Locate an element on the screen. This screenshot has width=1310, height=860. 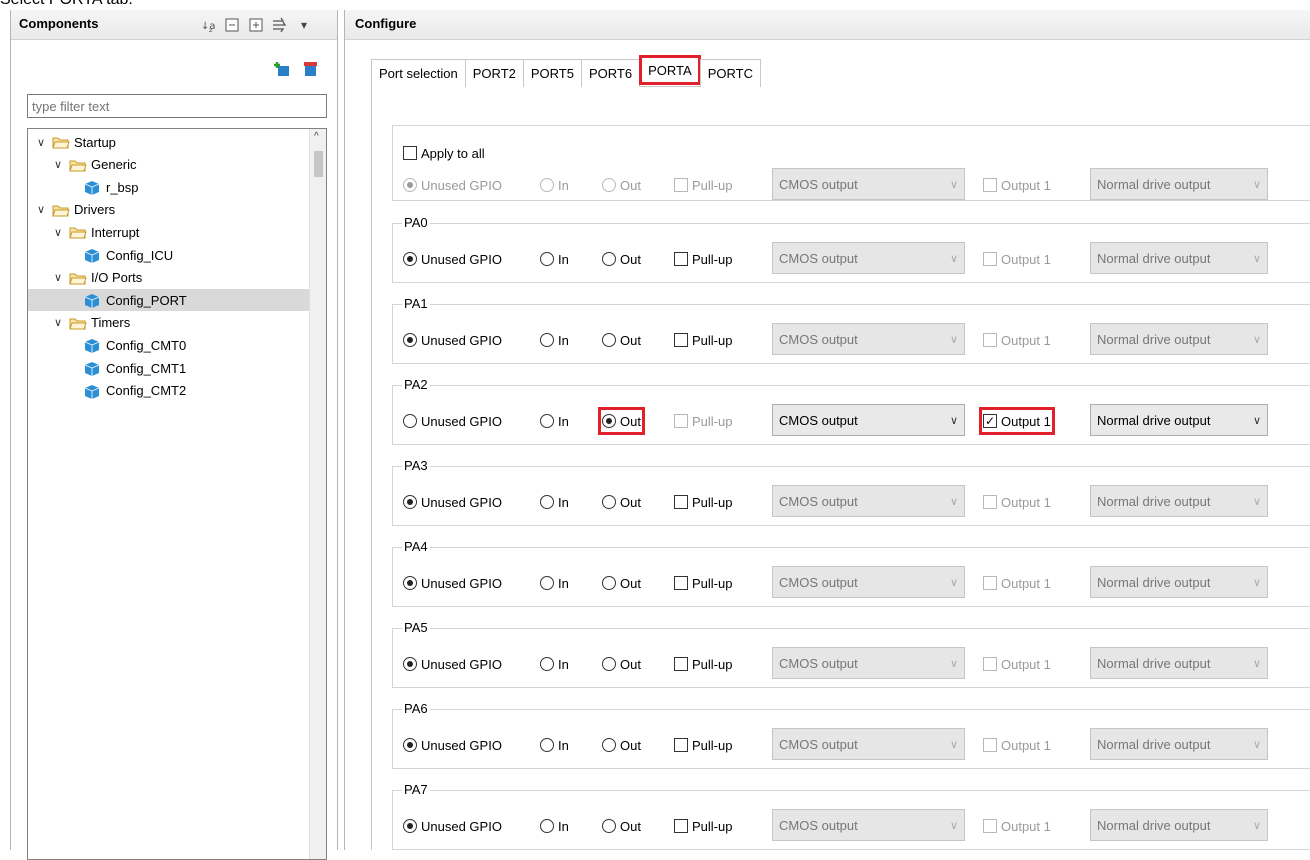
view-menu-icon: ▾ is located at coordinates (304, 25).